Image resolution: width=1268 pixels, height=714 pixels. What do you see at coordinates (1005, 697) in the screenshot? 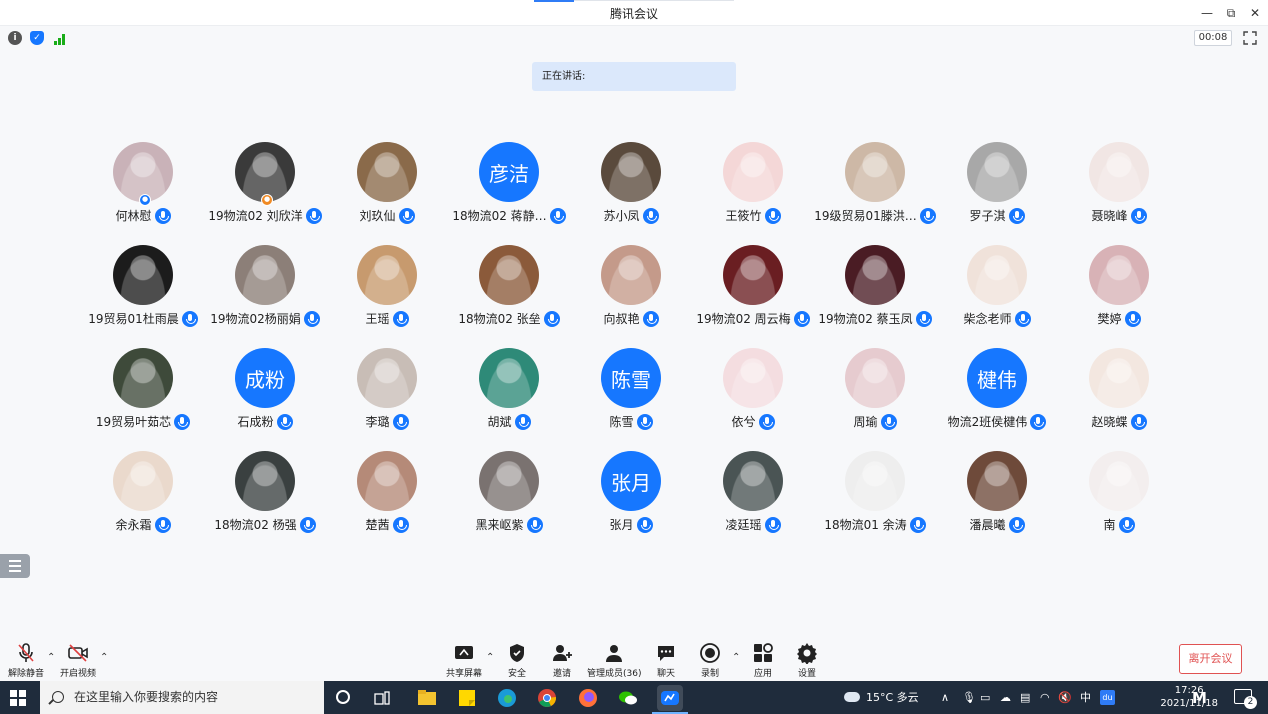
I see `onedrive-icon: ☁` at bounding box center [1005, 697].